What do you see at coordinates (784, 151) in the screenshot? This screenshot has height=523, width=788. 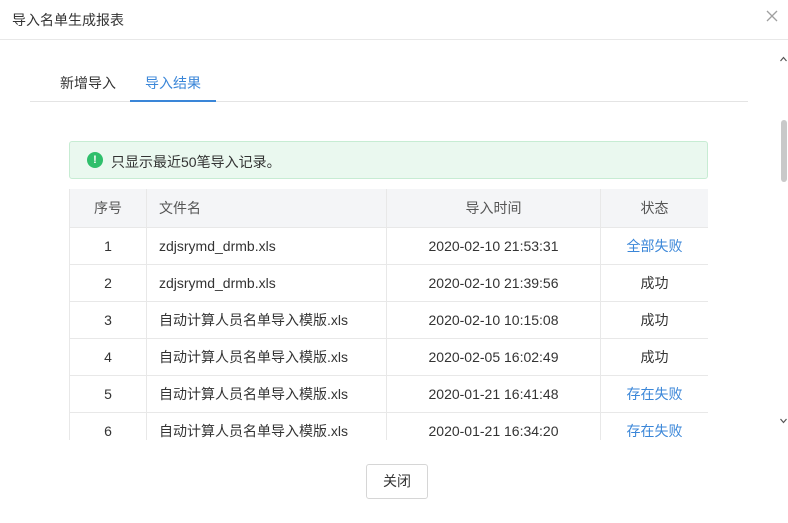 I see `scrollbar-thumb` at bounding box center [784, 151].